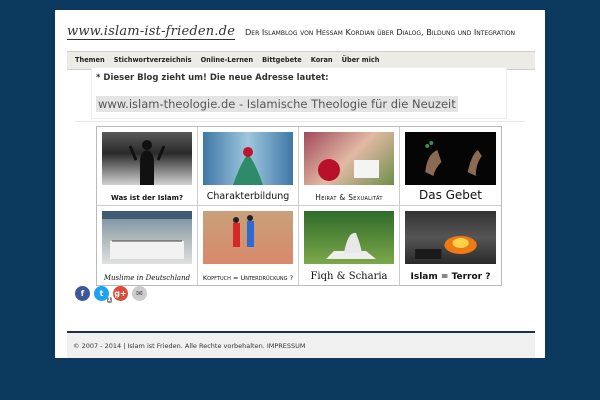 The width and height of the screenshot is (600, 400). I want to click on tile-kopftuch: Kopftuch = Unterdrückung ?, so click(248, 245).